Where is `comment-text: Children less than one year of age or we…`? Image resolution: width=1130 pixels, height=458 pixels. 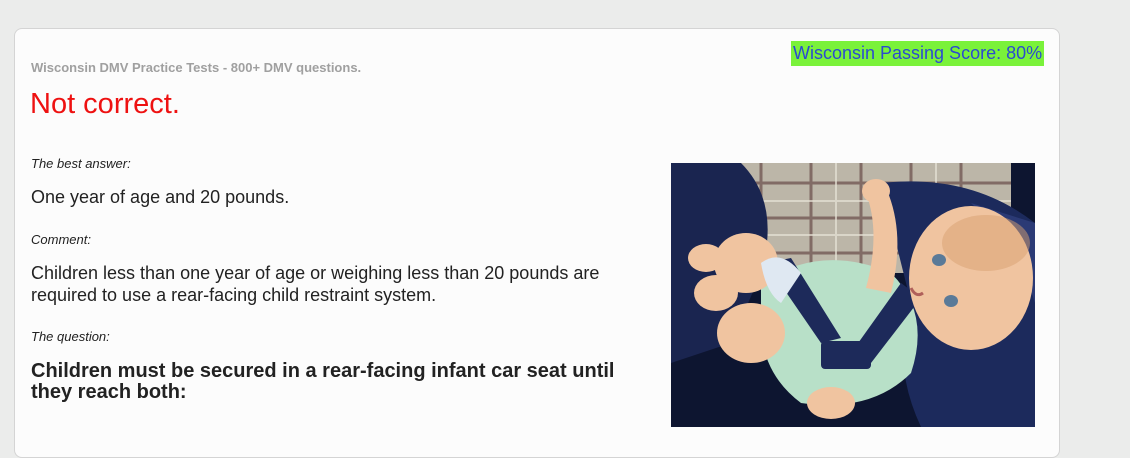 comment-text: Children less than one year of age or we… is located at coordinates (315, 284).